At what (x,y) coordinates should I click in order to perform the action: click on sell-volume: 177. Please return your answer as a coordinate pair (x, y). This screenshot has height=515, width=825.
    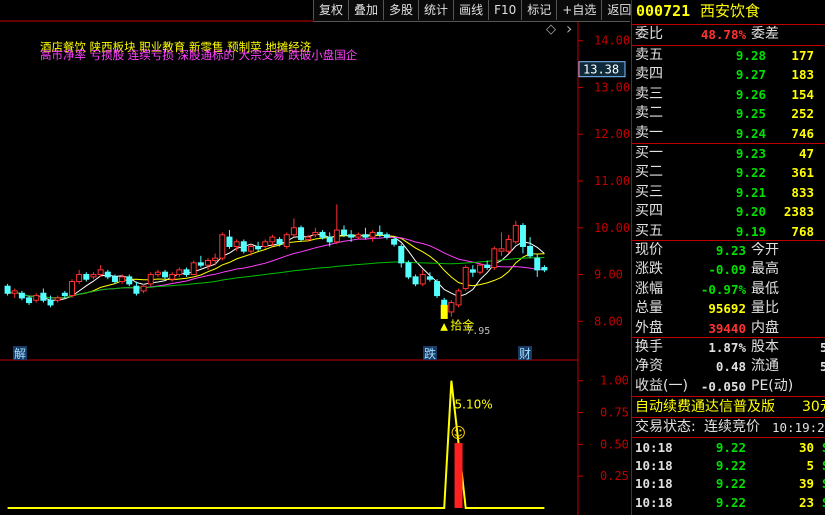
    Looking at the image, I should click on (802, 55).